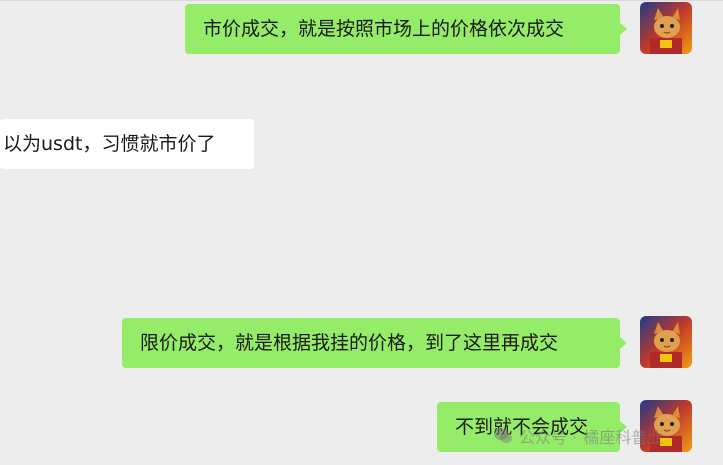 This screenshot has width=723, height=465. What do you see at coordinates (406, 29) in the screenshot?
I see `chat-bubble-self: 市价成交，就是按照市场上的价格依次成交` at bounding box center [406, 29].